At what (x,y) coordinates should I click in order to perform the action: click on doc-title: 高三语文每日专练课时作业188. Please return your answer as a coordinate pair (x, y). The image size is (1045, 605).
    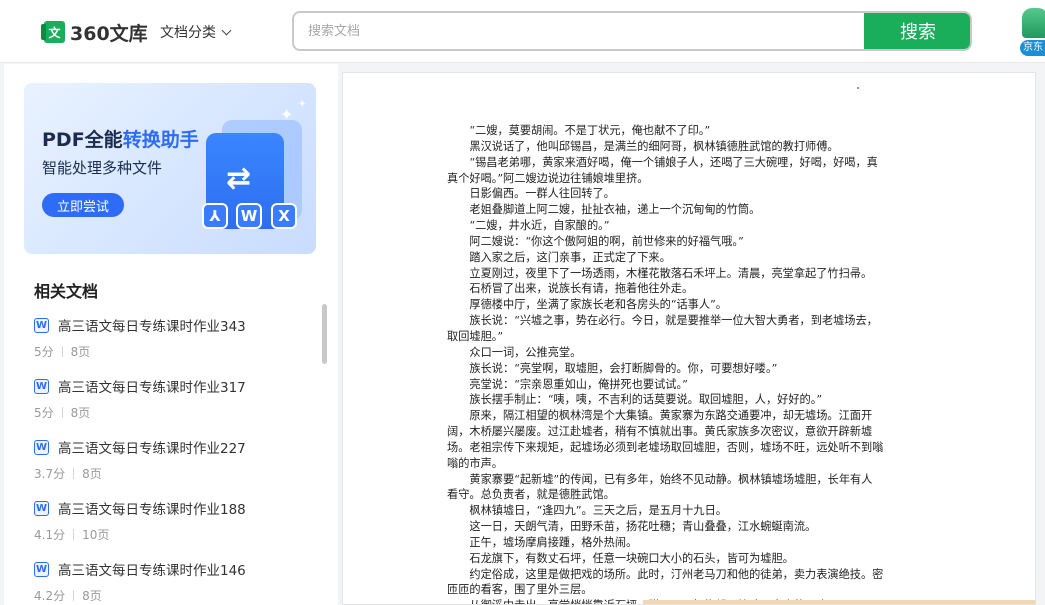
    Looking at the image, I should click on (152, 508).